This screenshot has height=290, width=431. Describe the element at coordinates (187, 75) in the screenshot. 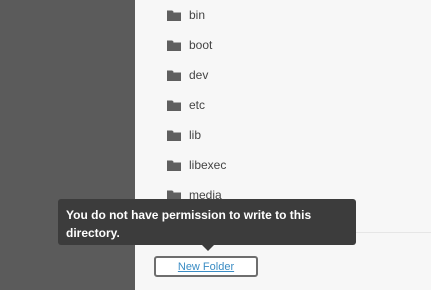

I see `folder-item-dev: dev` at that location.